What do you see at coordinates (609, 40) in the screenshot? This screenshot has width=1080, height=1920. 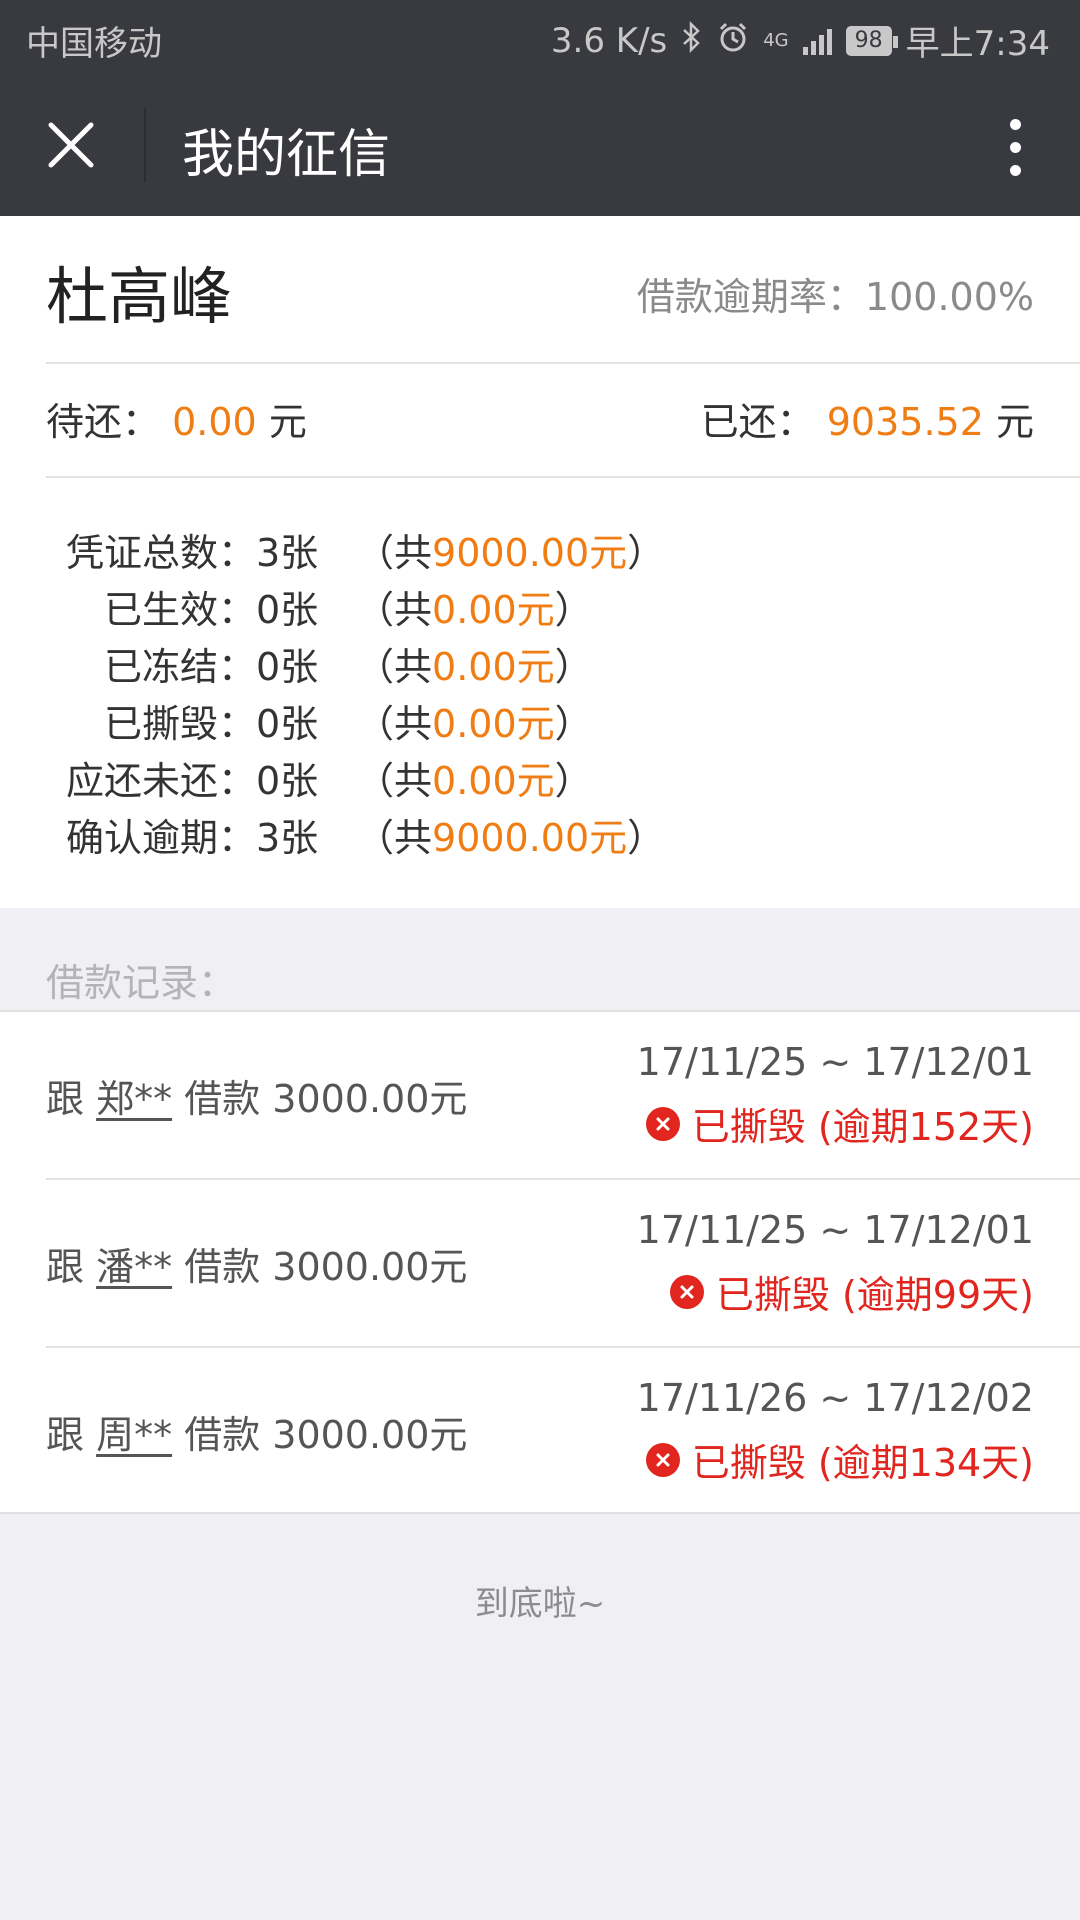 I see `network-speed: 3.6 K/s` at bounding box center [609, 40].